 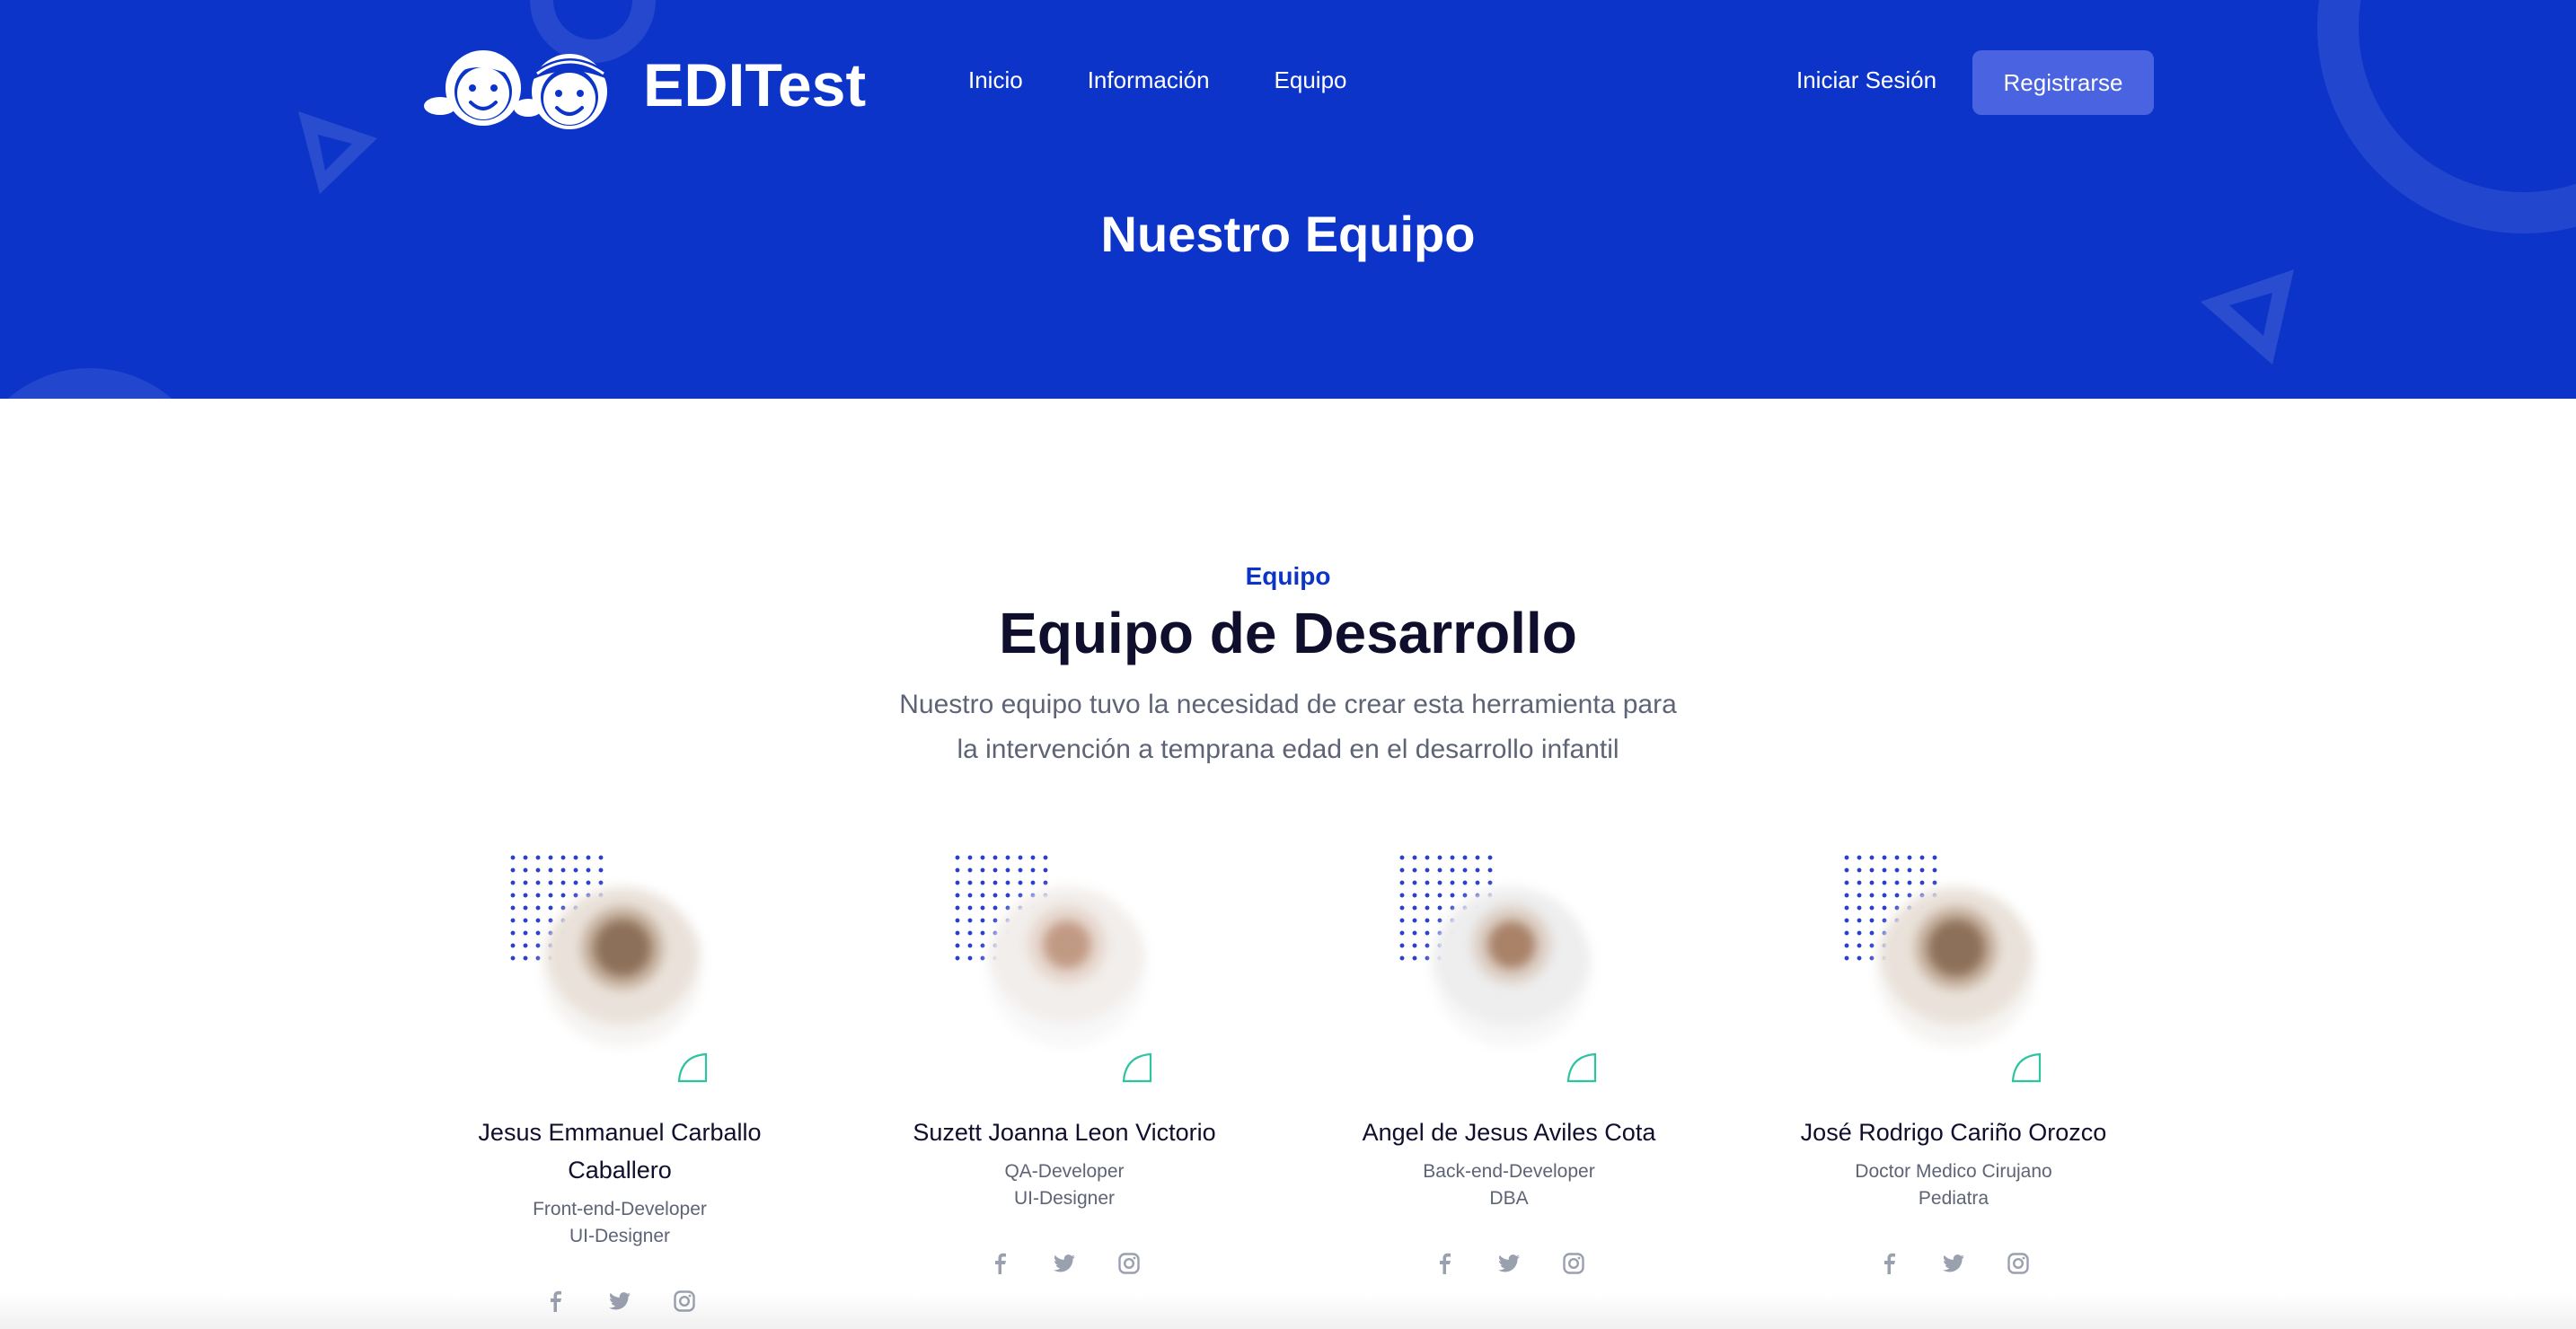 I want to click on kids-faces-logo-icon, so click(x=515, y=90).